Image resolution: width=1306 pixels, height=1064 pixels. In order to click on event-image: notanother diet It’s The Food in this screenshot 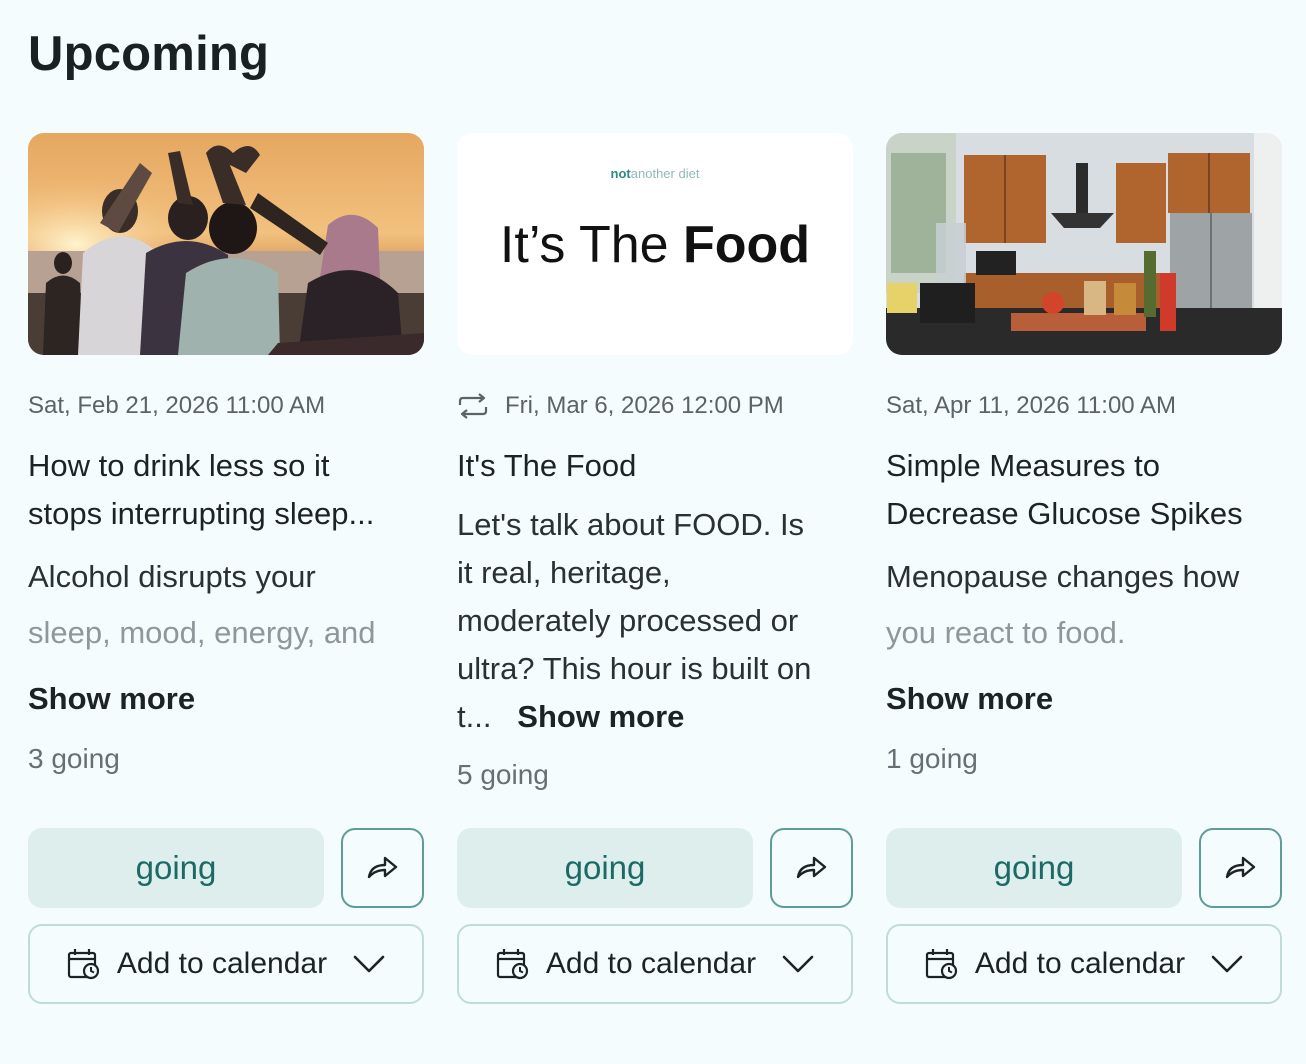, I will do `click(655, 244)`.